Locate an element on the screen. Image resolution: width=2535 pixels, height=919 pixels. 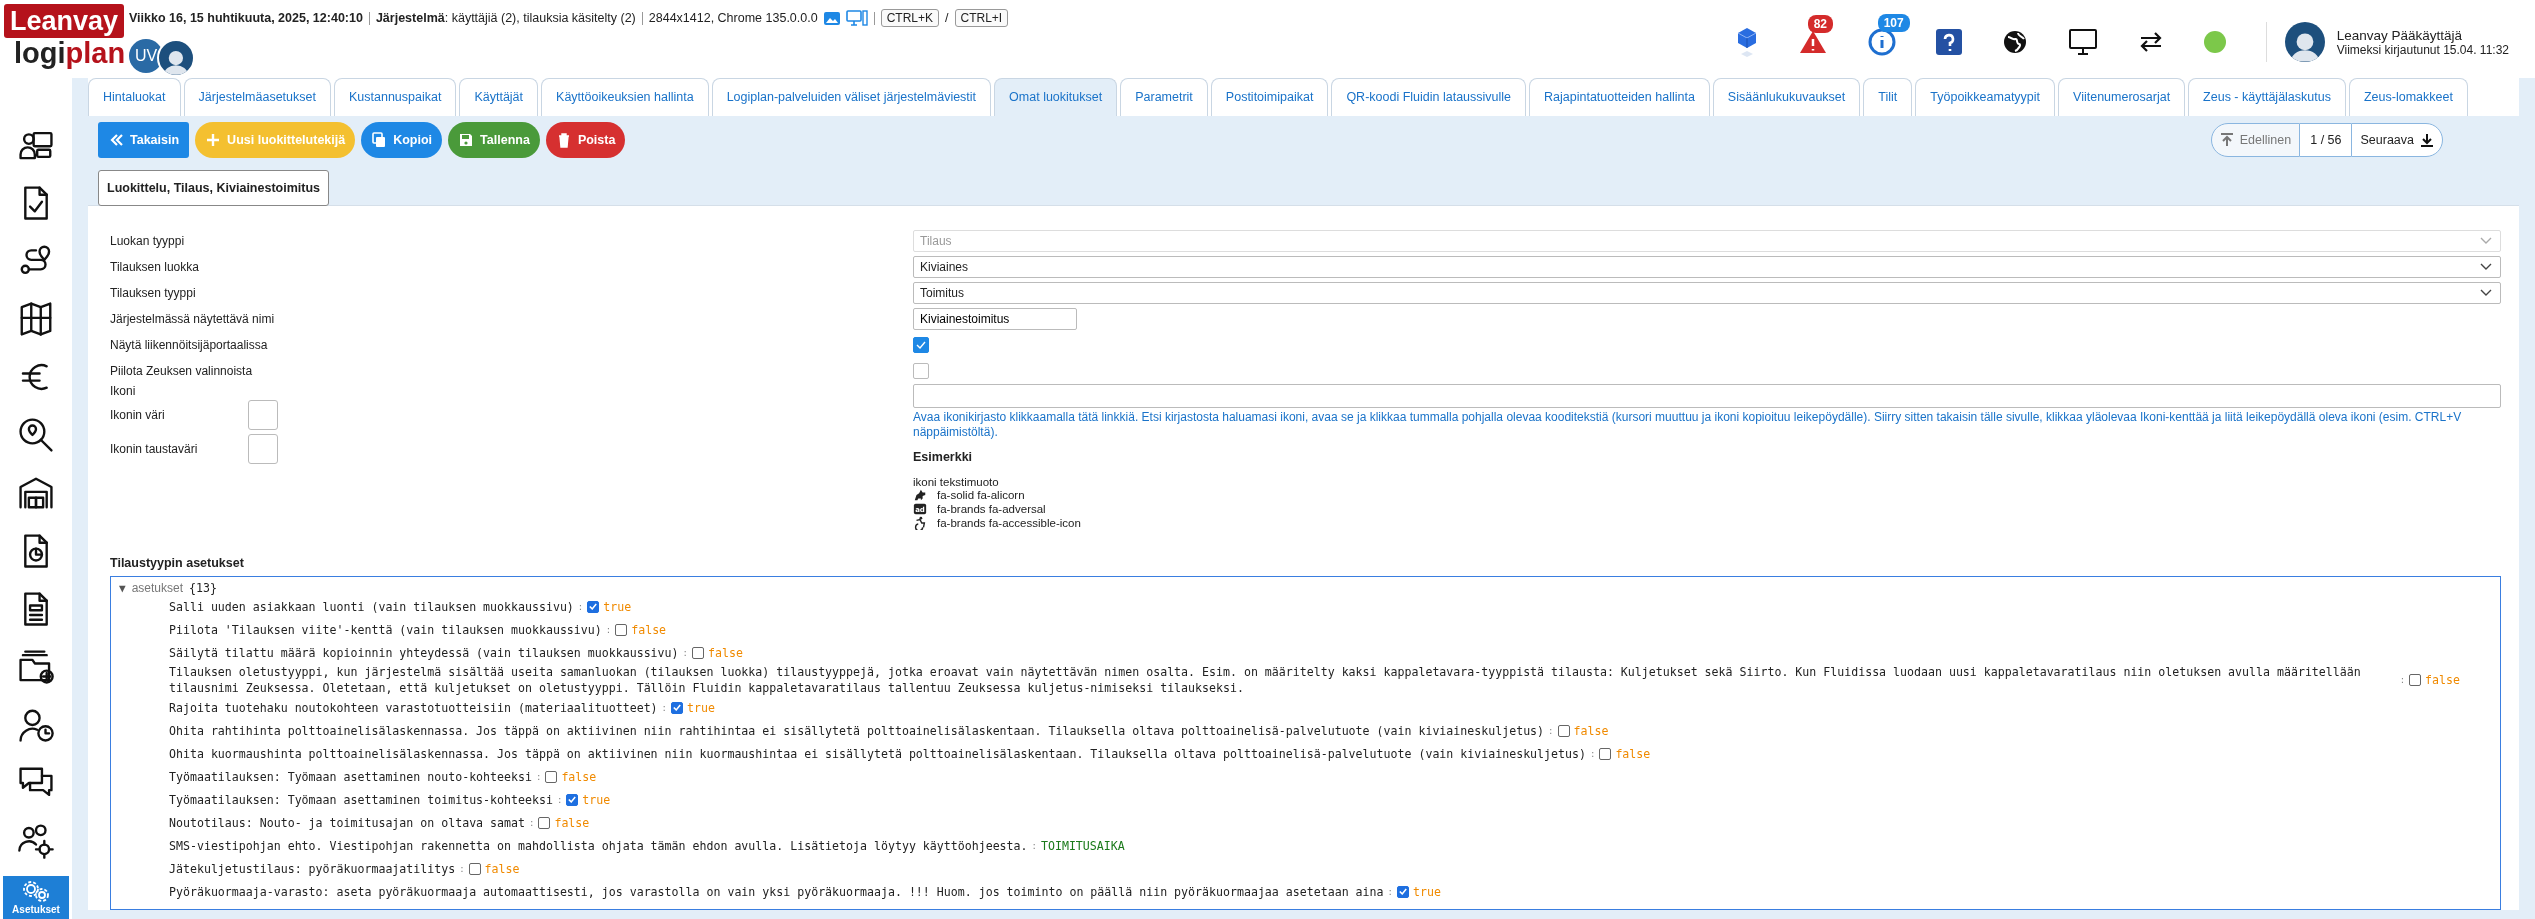
dropdown-field: Kiviaines is located at coordinates (1707, 267).